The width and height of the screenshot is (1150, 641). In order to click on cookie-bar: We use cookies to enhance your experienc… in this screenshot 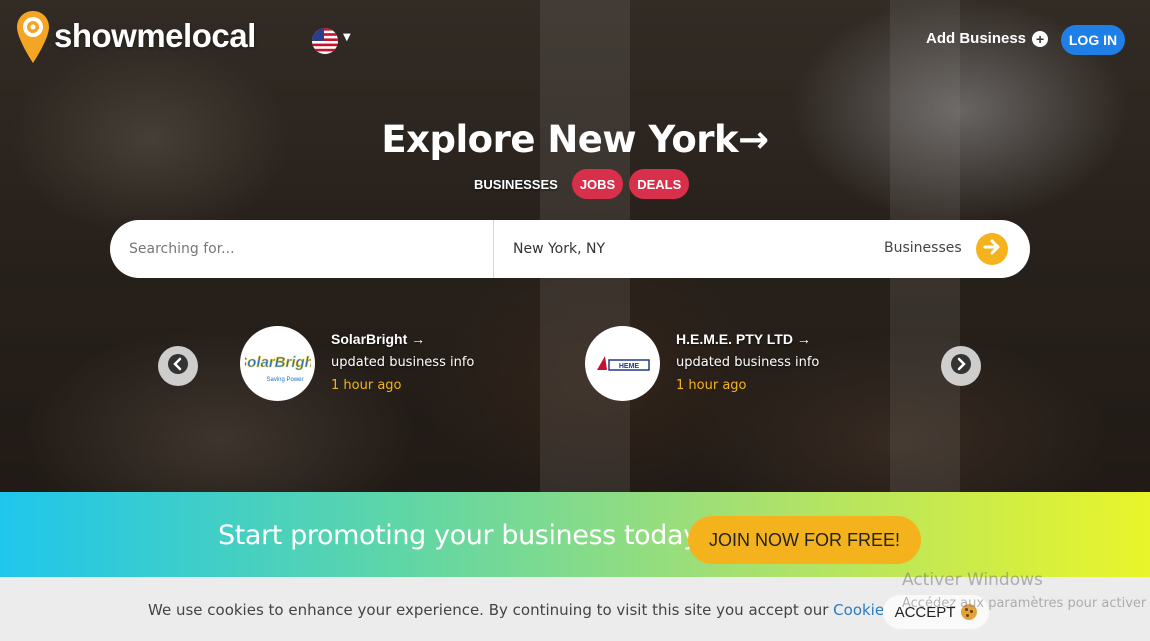, I will do `click(575, 609)`.